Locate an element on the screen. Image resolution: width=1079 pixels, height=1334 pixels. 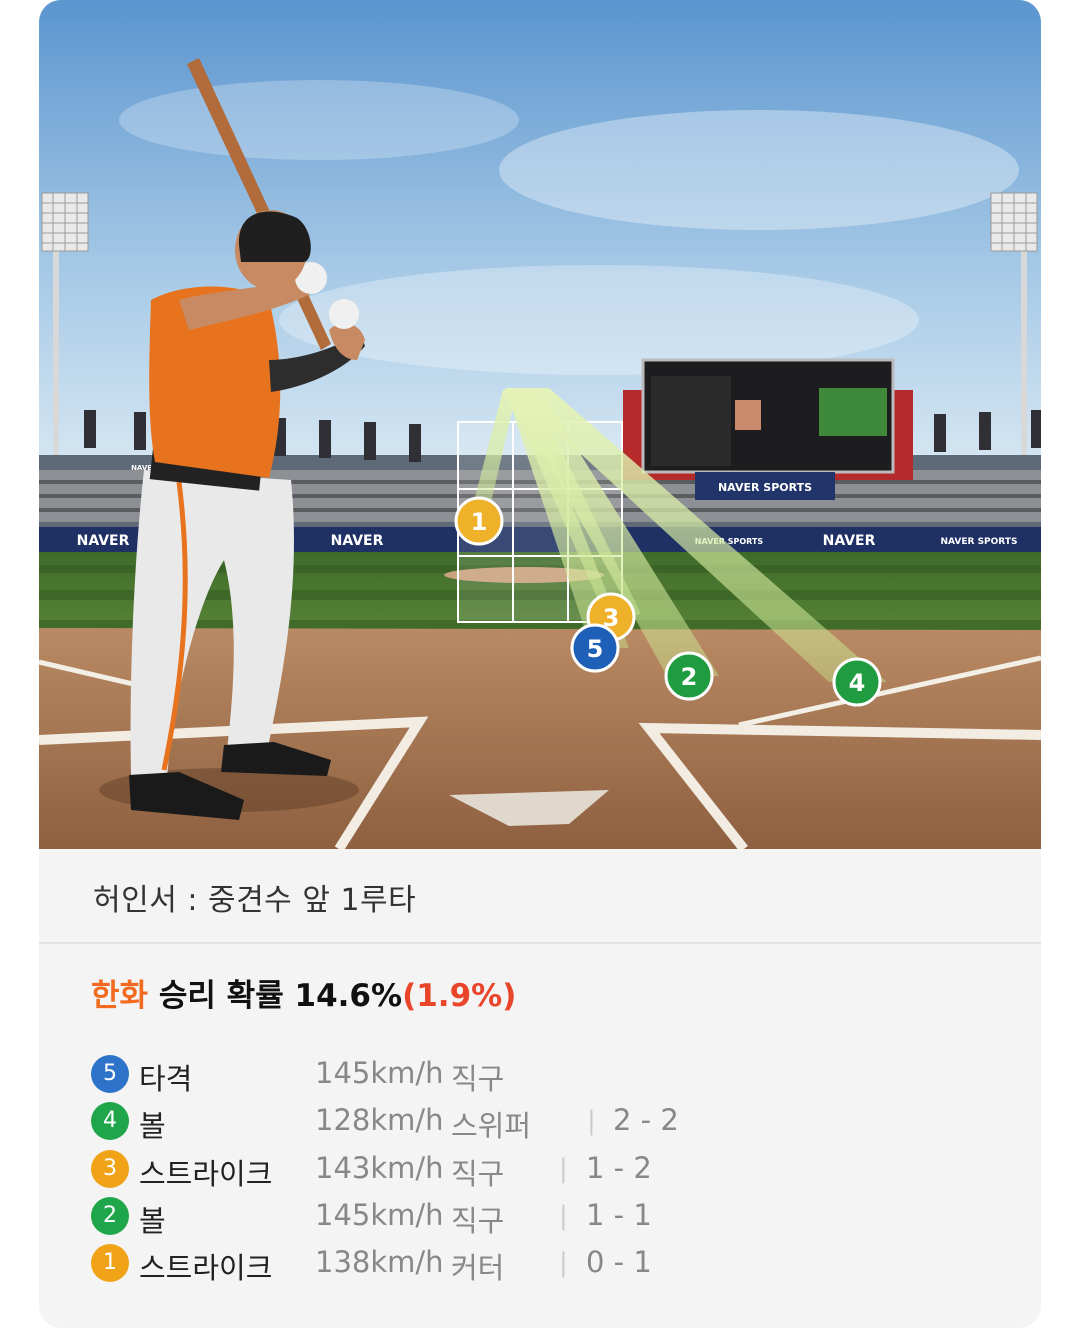
win-probability: 한화 승리 확률 14.6%(1.9%) is located at coordinates (303, 992).